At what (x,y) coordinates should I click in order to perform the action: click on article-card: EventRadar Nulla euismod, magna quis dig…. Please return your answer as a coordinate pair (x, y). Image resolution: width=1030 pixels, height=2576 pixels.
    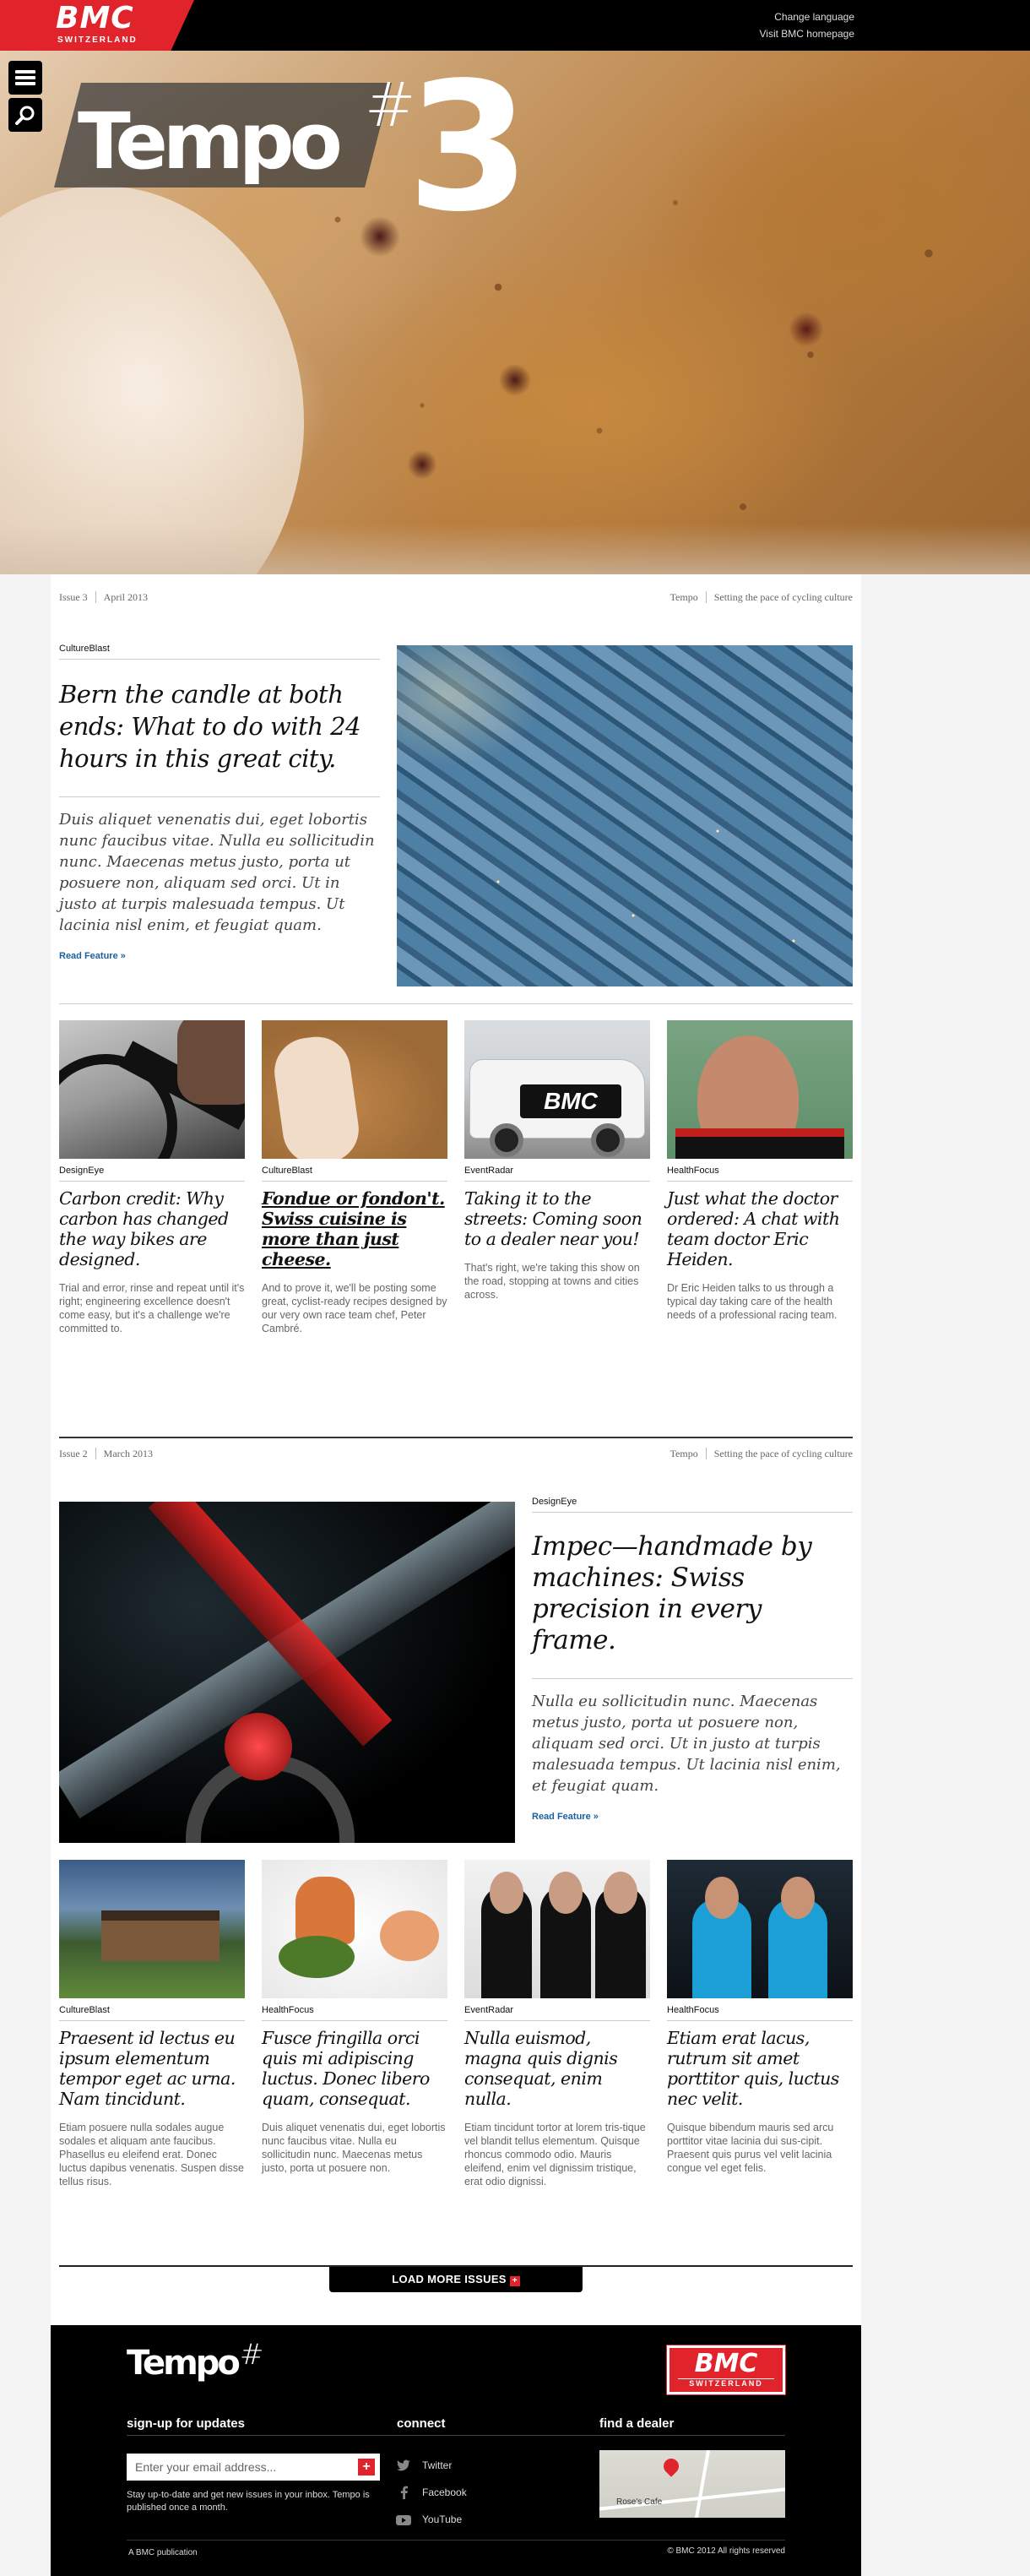
    Looking at the image, I should click on (557, 2024).